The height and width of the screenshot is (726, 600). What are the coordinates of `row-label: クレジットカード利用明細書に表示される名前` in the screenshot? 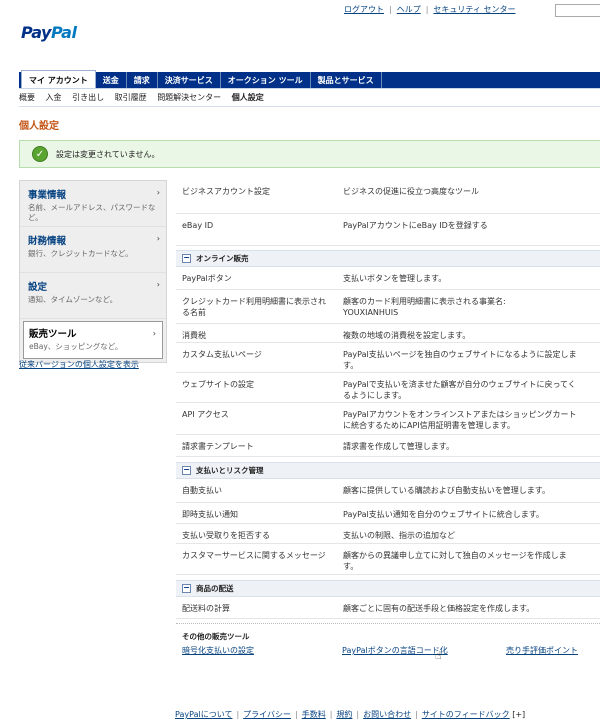 It's located at (254, 307).